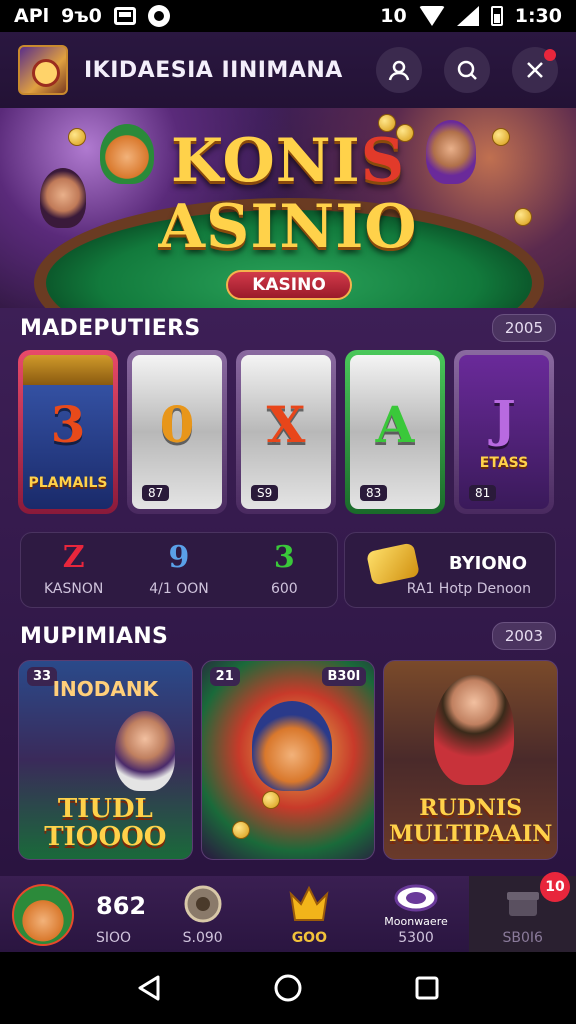 The image size is (576, 1024). What do you see at coordinates (468, 589) in the screenshot?
I see `bonus-subtitle: RA1 Hotp Denoon` at bounding box center [468, 589].